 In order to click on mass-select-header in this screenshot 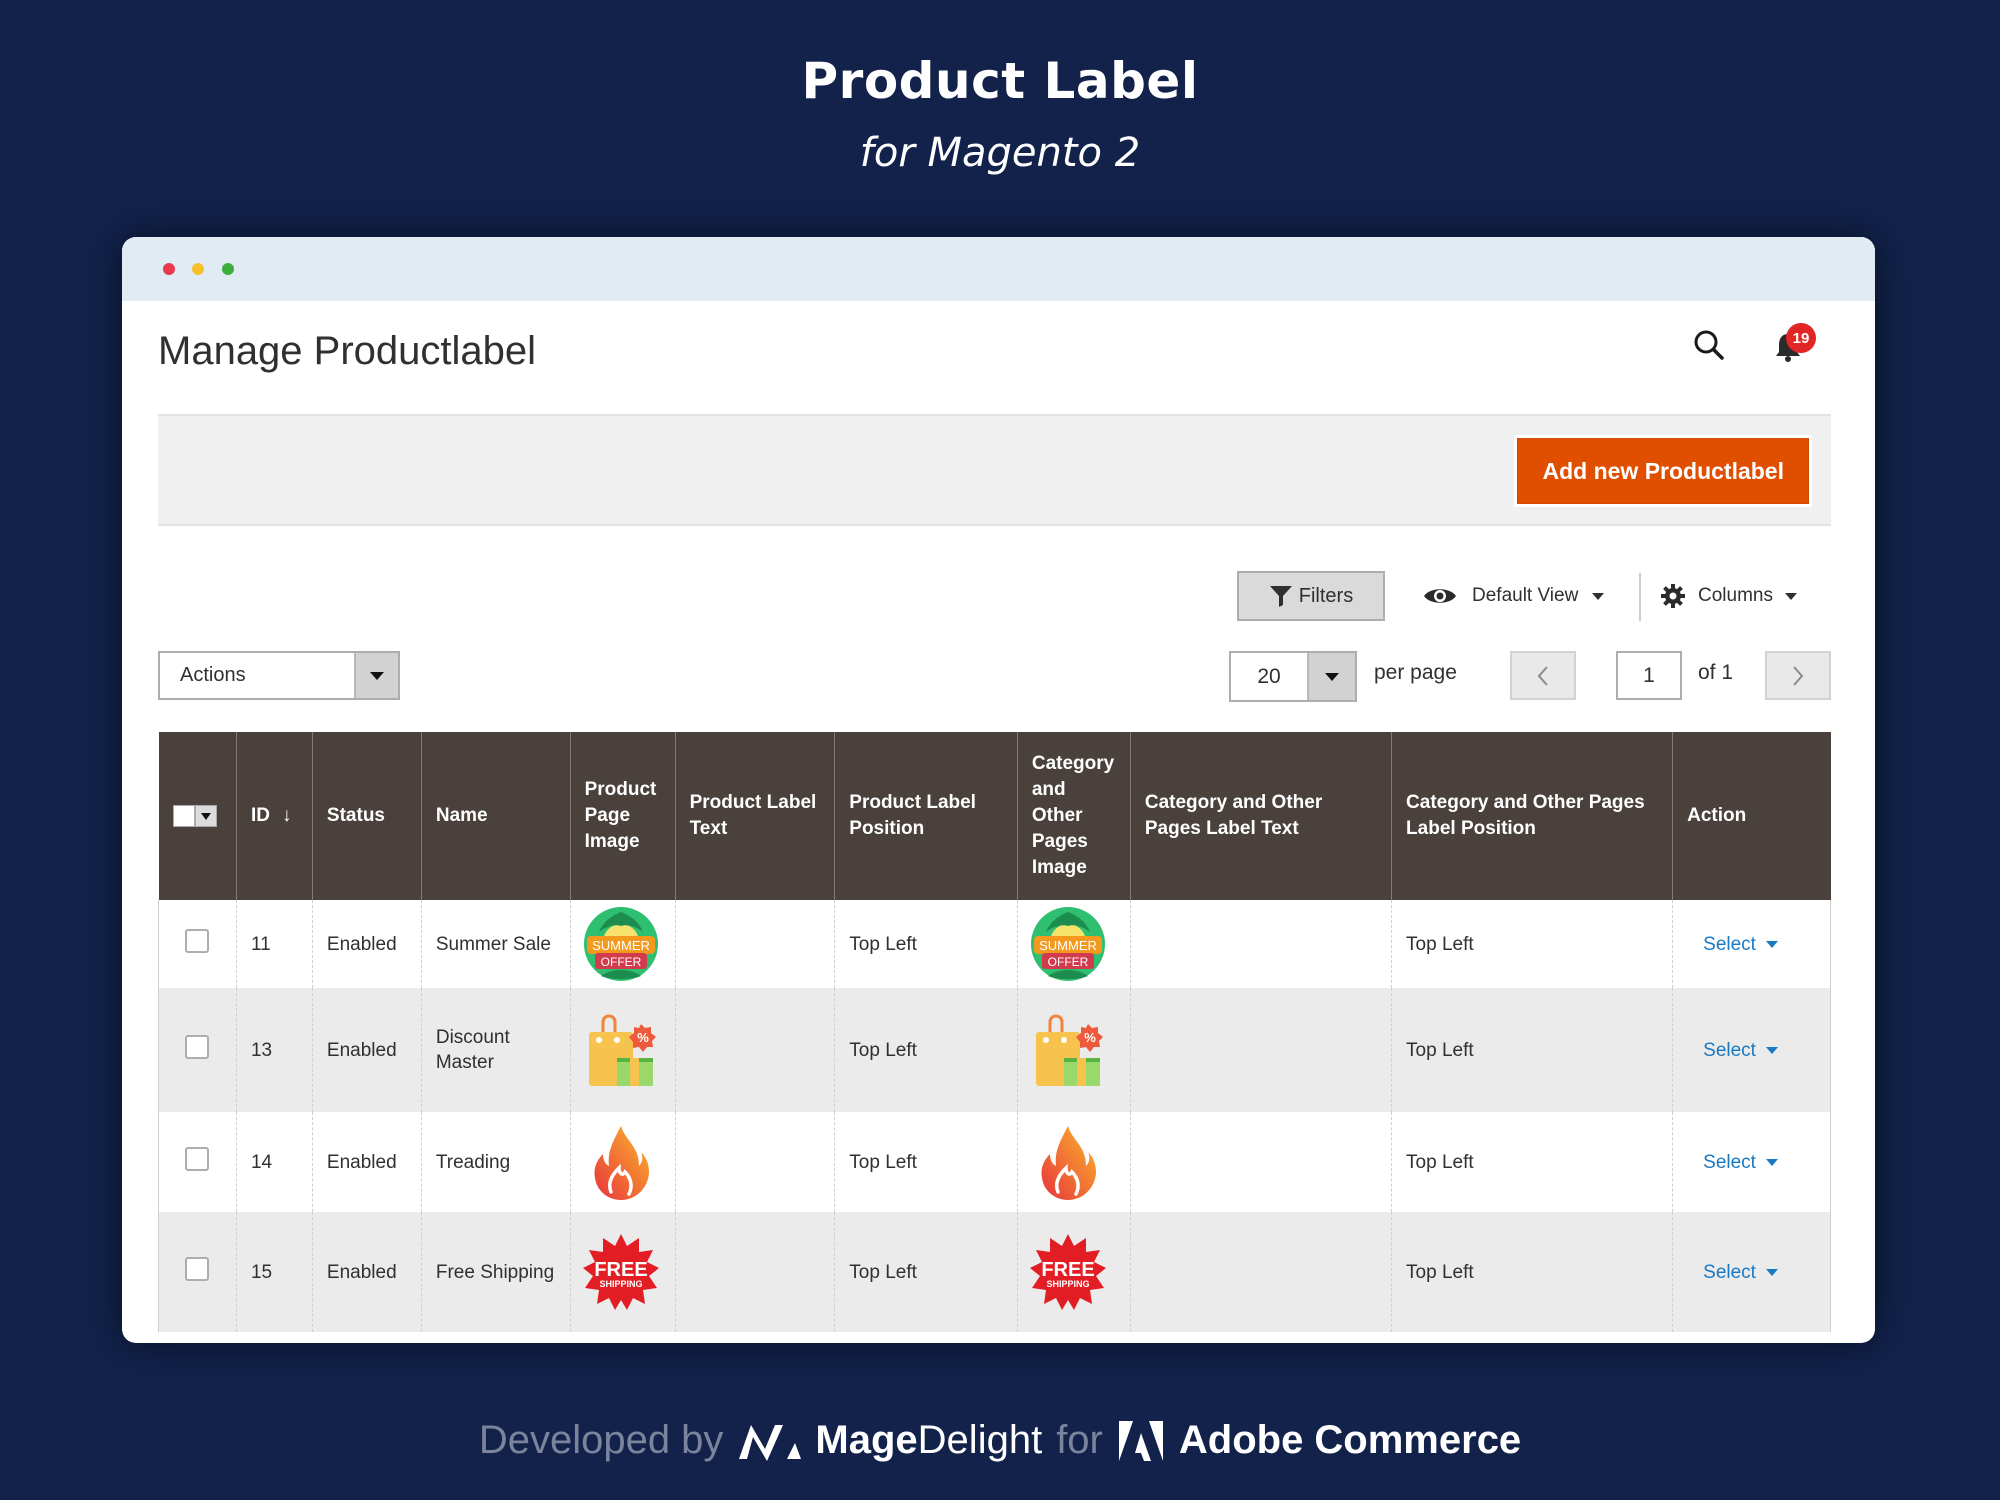, I will do `click(197, 816)`.